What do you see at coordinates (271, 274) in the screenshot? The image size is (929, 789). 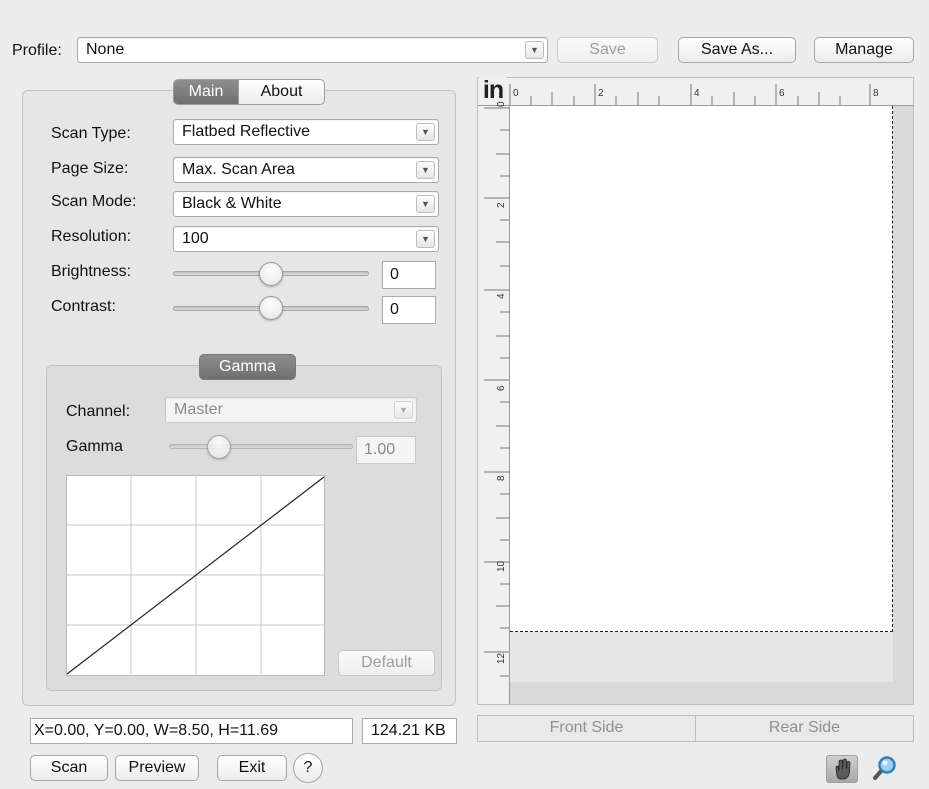 I see `brightness-slider-knob` at bounding box center [271, 274].